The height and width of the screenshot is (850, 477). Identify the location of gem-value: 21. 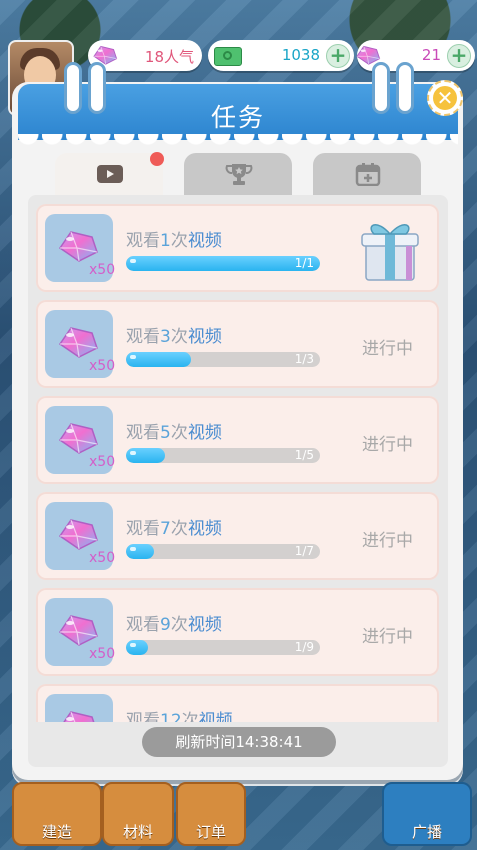
(431, 55).